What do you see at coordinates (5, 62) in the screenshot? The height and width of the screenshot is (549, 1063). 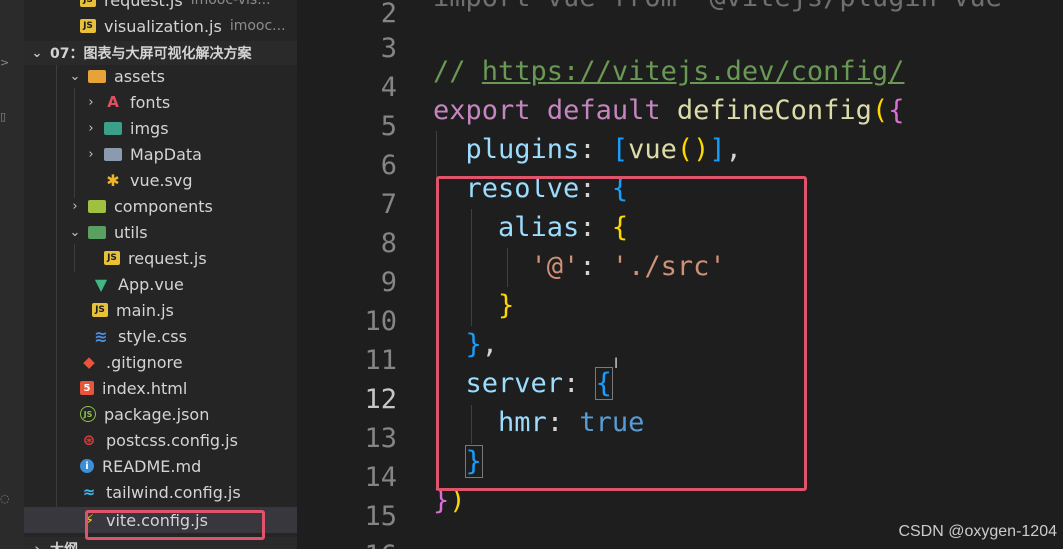 I see `chevron-right-icon: >` at bounding box center [5, 62].